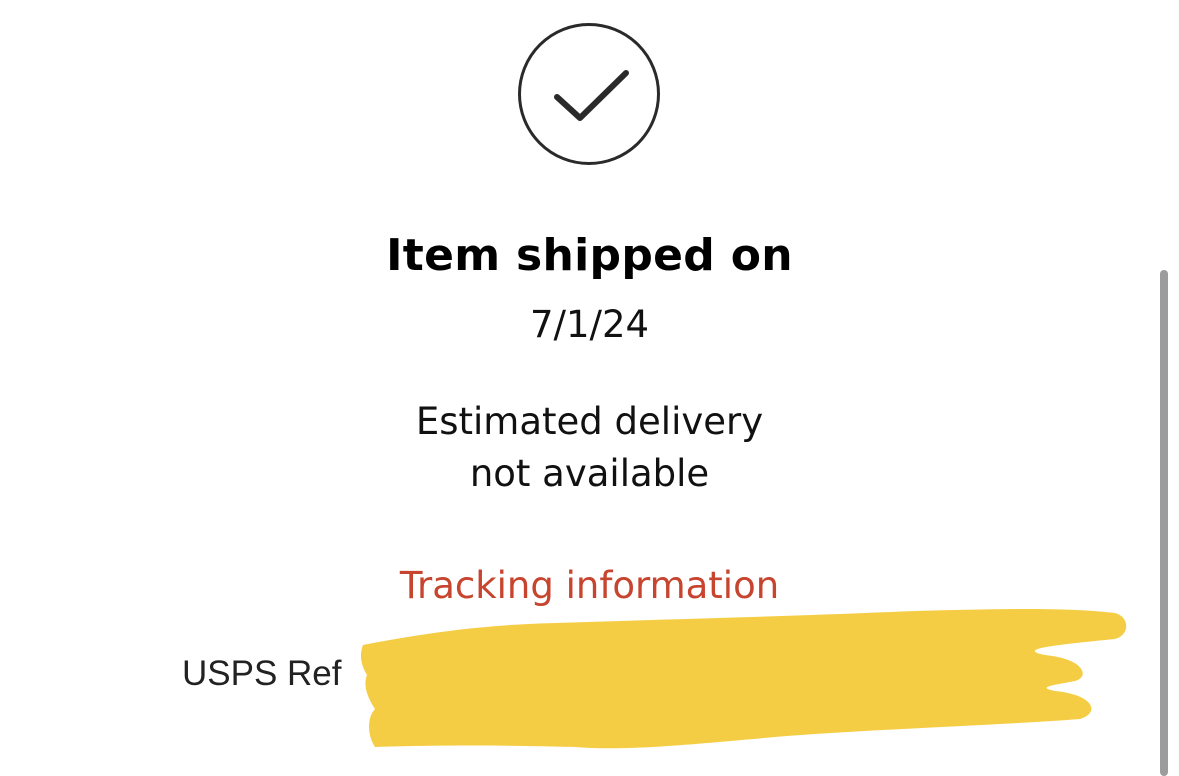 The image size is (1179, 776). I want to click on estimated-delivery-text: Estimated delivery not available, so click(589, 448).